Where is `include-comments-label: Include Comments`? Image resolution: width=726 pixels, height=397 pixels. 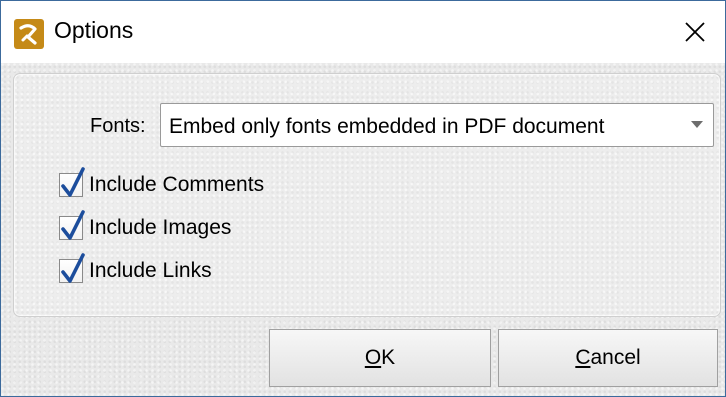 include-comments-label: Include Comments is located at coordinates (177, 184).